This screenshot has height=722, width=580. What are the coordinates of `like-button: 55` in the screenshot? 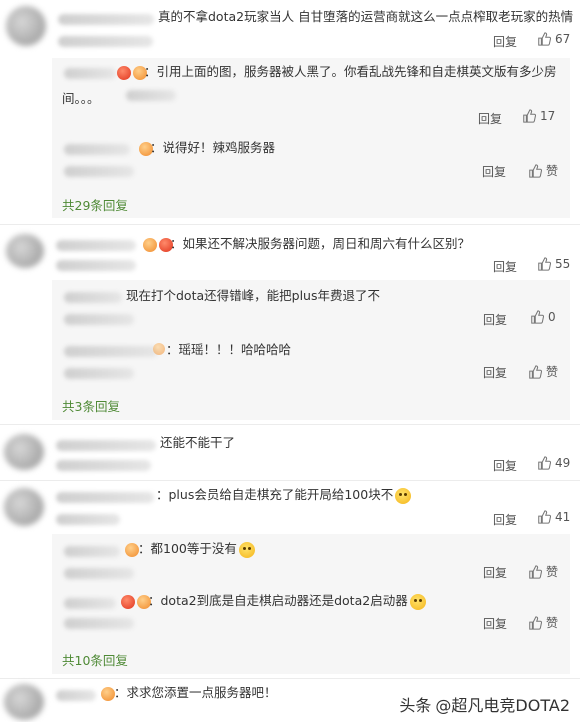 It's located at (553, 264).